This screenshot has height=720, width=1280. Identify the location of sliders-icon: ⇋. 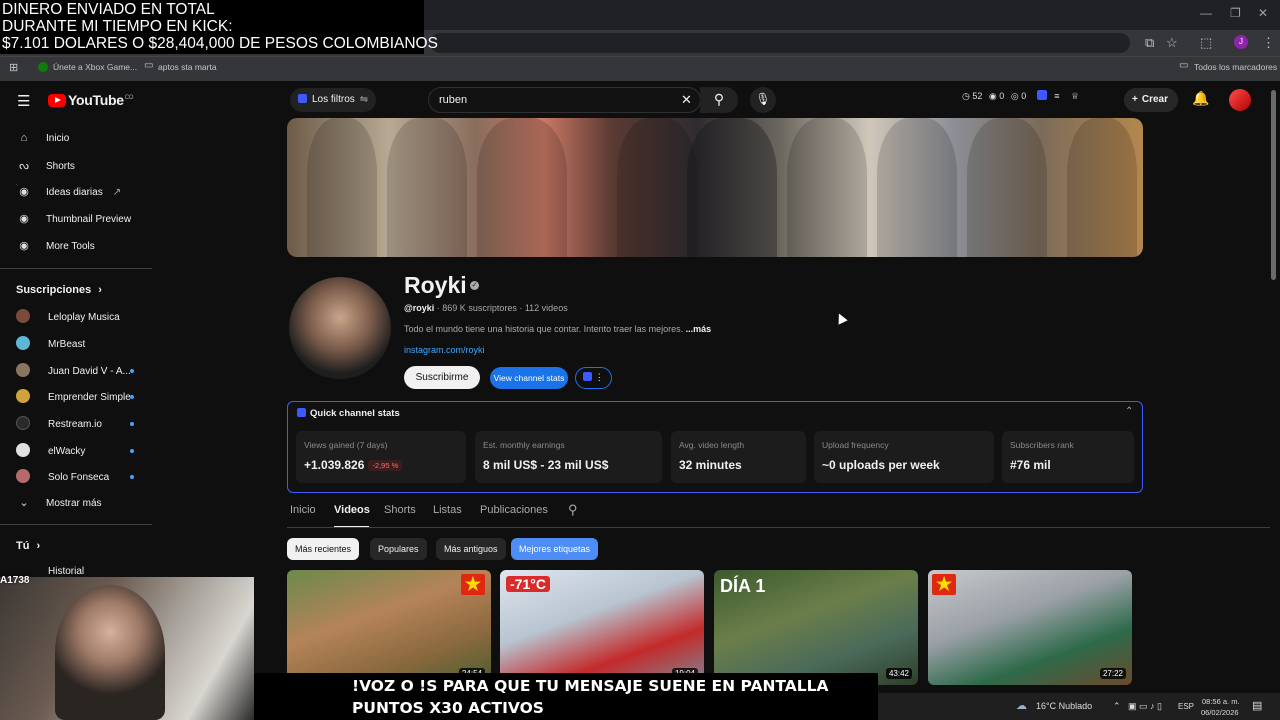
(364, 99).